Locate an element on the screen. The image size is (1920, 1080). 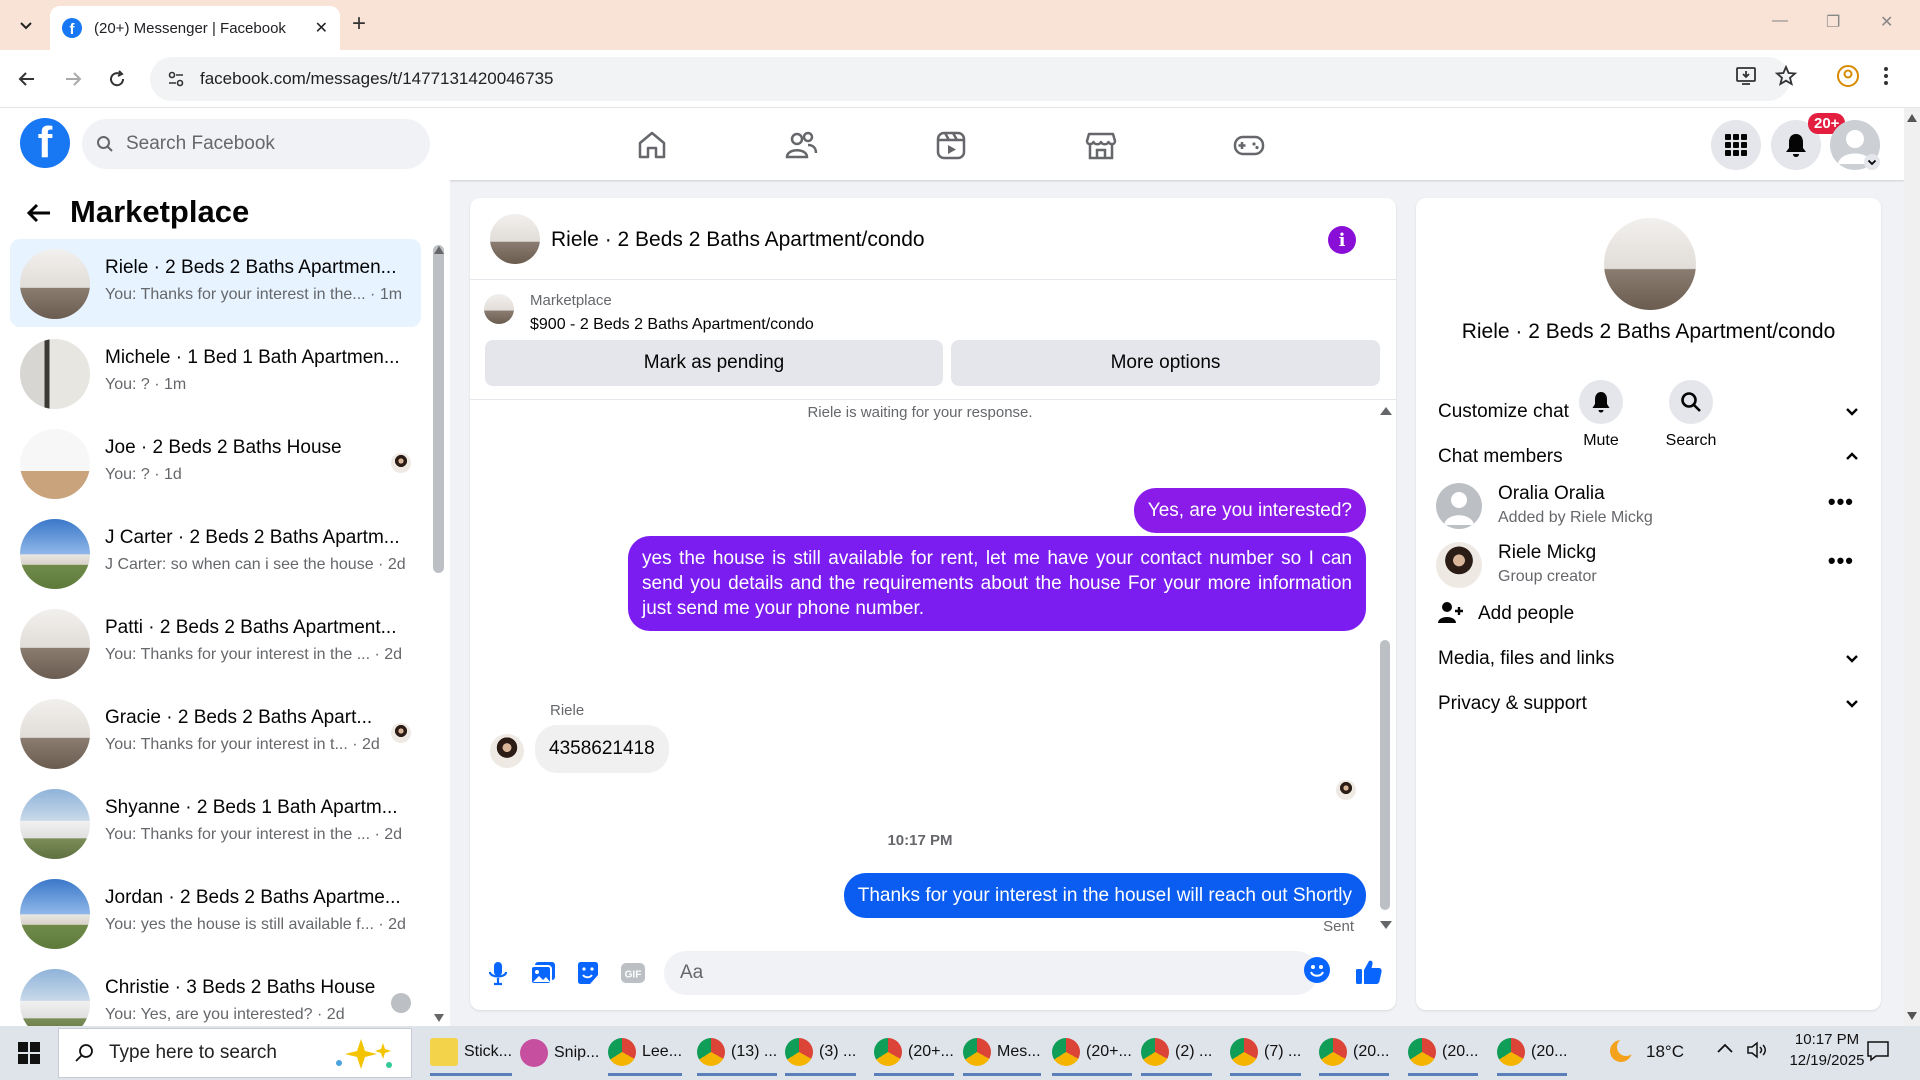
chat-header: Riele · 2 Beds 2 Baths Apartment/condo i is located at coordinates (933, 239).